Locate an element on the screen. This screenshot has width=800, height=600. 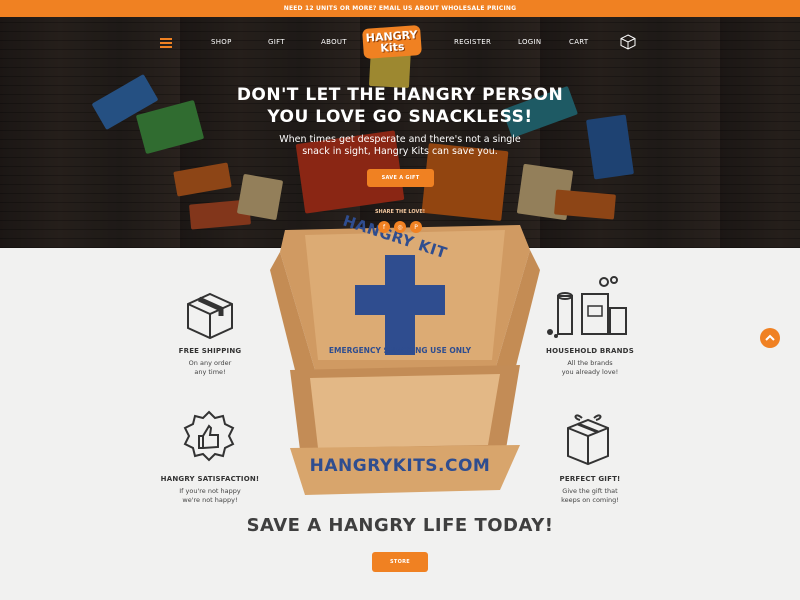
feature-desc-line: All the brands is located at coordinates (590, 363).